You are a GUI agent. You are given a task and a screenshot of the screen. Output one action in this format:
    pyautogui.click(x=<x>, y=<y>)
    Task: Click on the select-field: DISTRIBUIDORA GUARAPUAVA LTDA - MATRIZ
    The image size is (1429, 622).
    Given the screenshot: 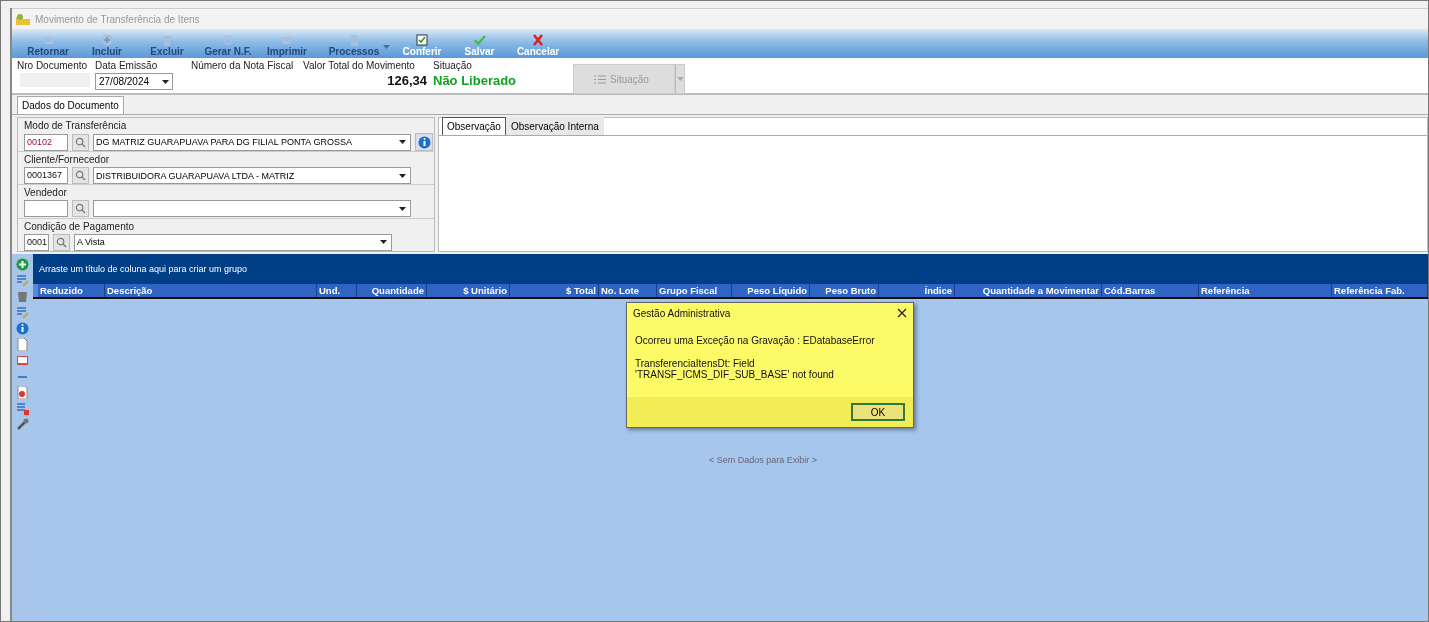 What is the action you would take?
    pyautogui.click(x=252, y=175)
    